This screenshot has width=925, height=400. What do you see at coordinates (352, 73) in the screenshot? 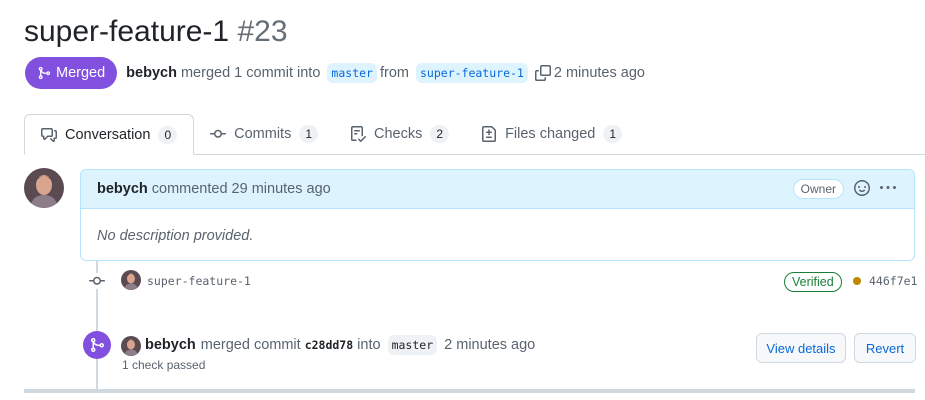
I see `base-branch-link: master` at bounding box center [352, 73].